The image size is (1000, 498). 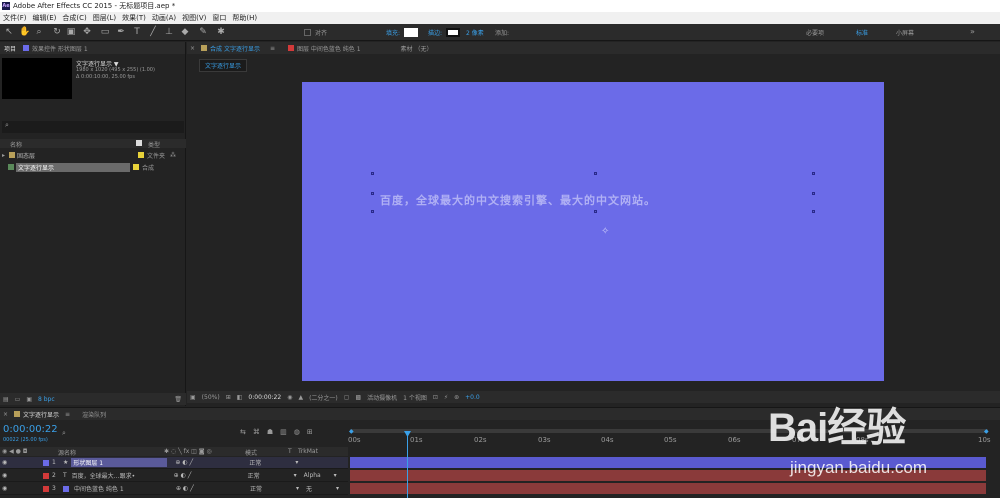 I want to click on workspace-menu-icon: », so click(x=972, y=31).